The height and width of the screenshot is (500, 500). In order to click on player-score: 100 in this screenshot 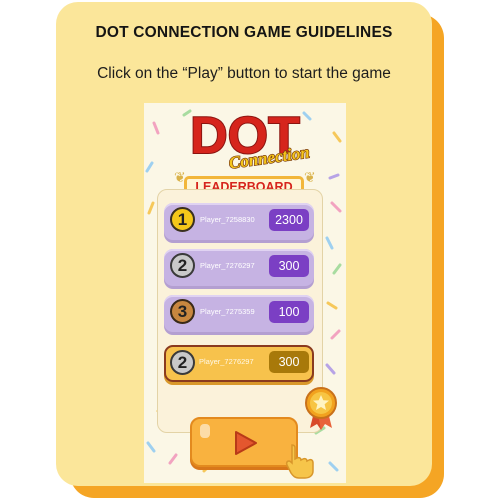, I will do `click(289, 312)`.